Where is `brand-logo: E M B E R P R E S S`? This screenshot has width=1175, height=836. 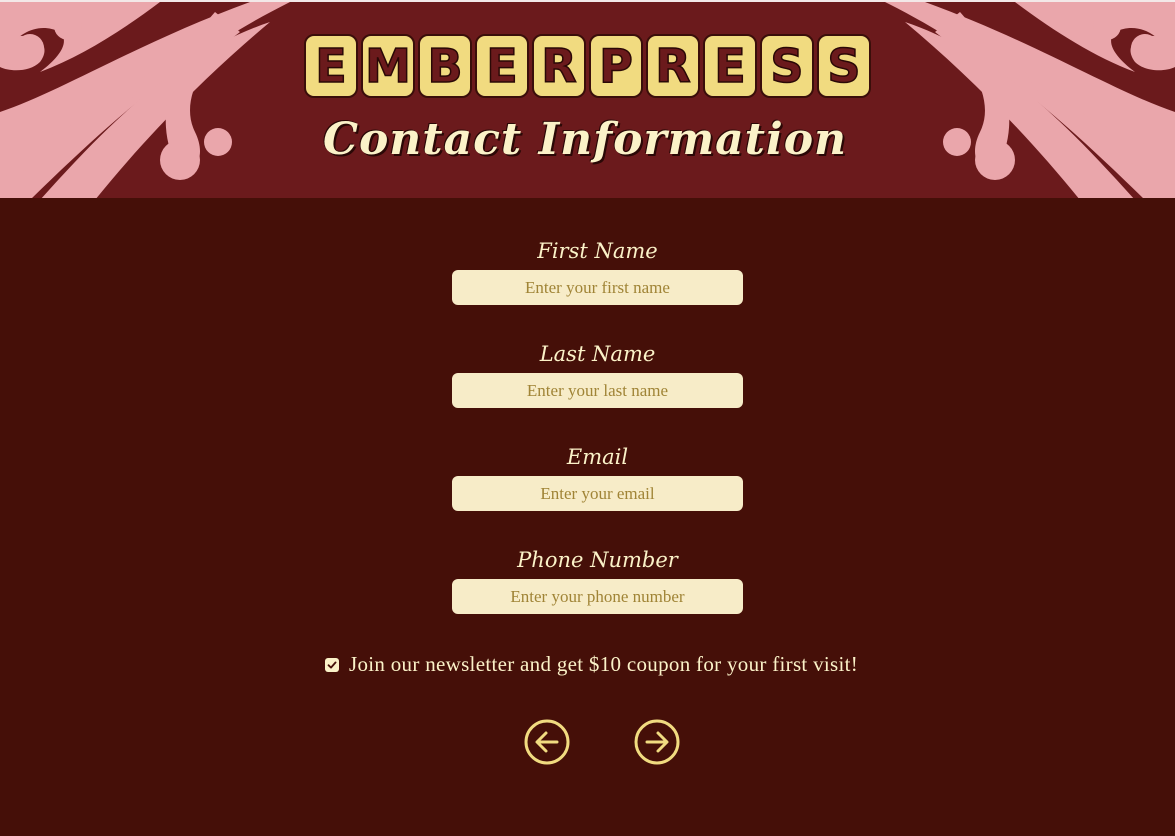
brand-logo: E M B E R P R E S S is located at coordinates (589, 66).